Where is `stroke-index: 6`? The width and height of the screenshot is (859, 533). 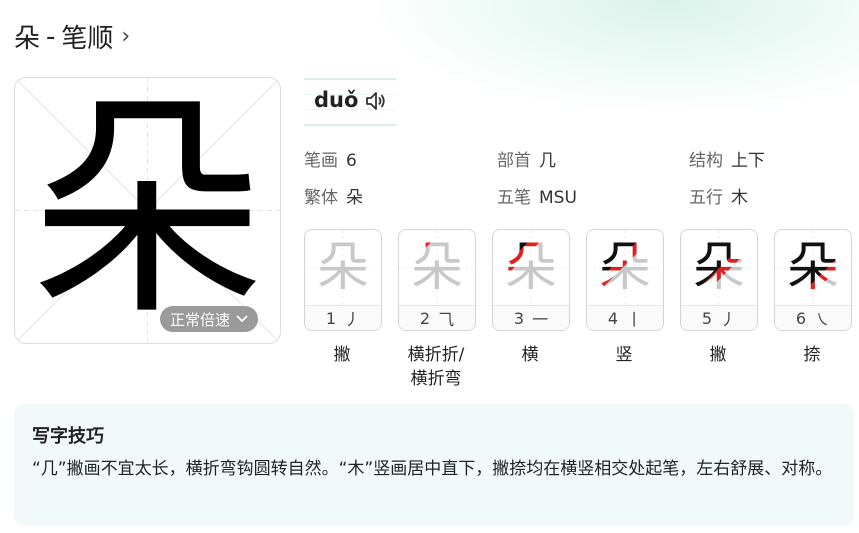 stroke-index: 6 is located at coordinates (801, 318).